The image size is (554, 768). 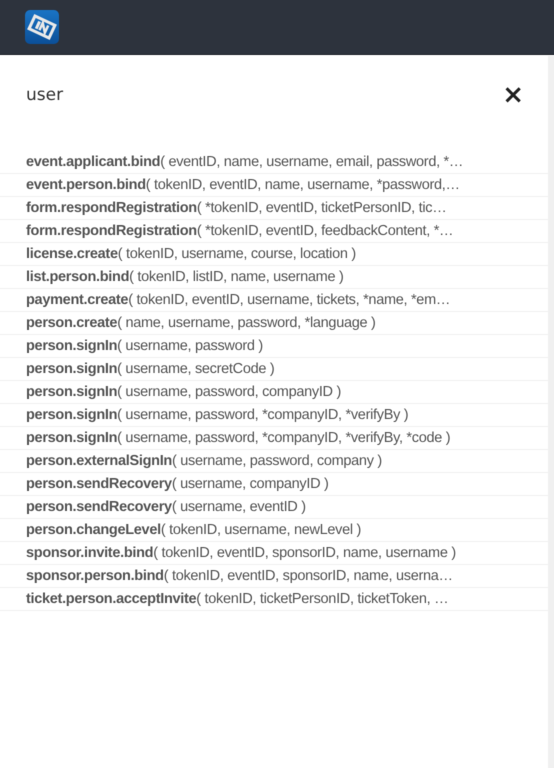 I want to click on logo-icon, so click(x=42, y=27).